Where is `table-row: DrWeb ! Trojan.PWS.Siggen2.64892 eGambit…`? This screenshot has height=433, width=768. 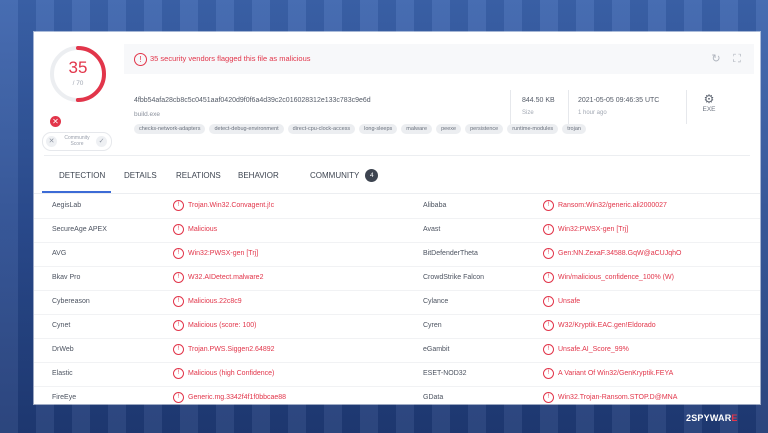
table-row: DrWeb ! Trojan.PWS.Siggen2.64892 eGambit… is located at coordinates (397, 350).